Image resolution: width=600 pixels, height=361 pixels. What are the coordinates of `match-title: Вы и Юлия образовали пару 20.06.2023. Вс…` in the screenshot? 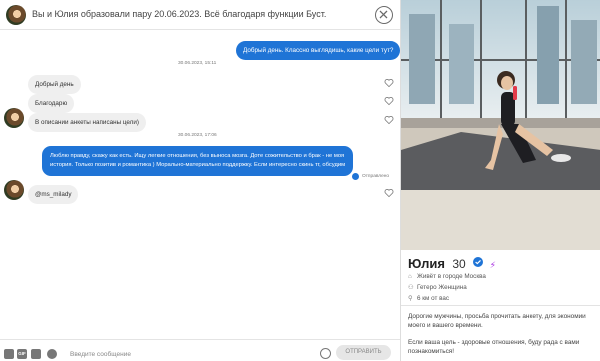 It's located at (179, 14).